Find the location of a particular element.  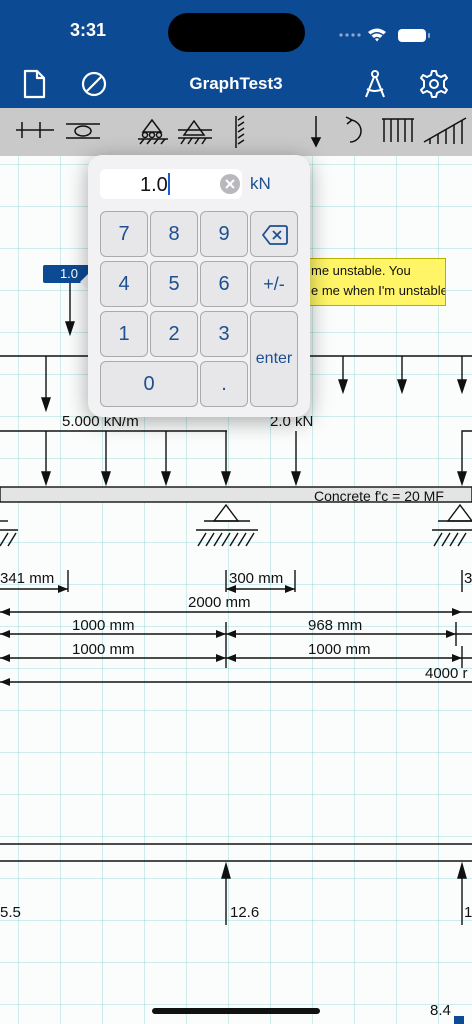

key-0: 0 is located at coordinates (149, 384).